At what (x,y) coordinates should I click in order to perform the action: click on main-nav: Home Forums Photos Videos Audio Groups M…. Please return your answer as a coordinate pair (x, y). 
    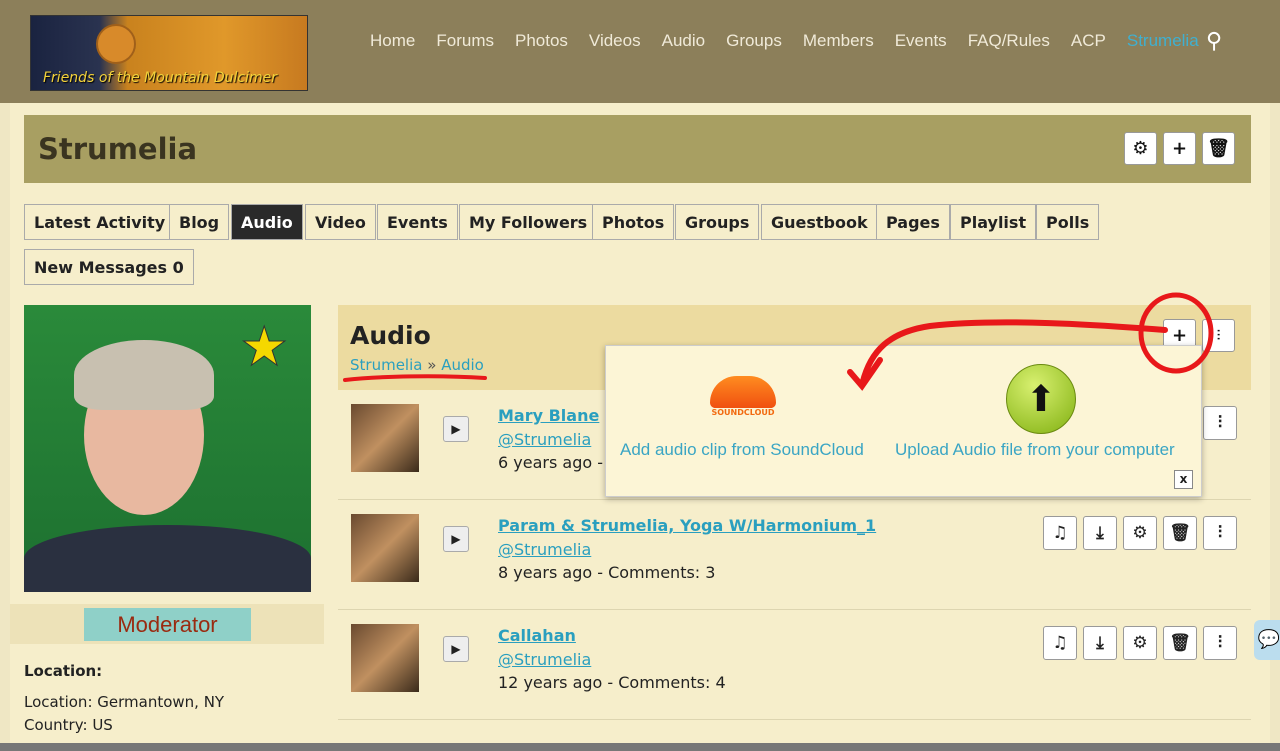
    Looking at the image, I should click on (795, 41).